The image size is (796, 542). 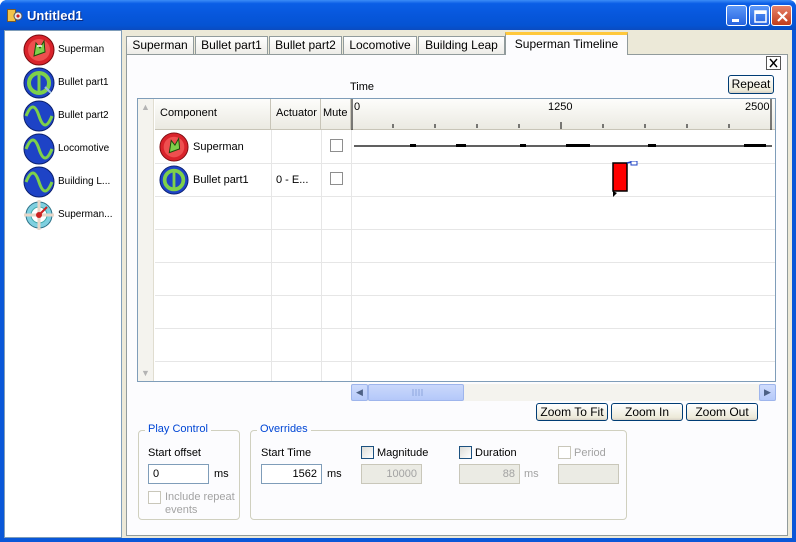 What do you see at coordinates (146, 240) in the screenshot?
I see `vertical-scrollbar: ▲ ▼` at bounding box center [146, 240].